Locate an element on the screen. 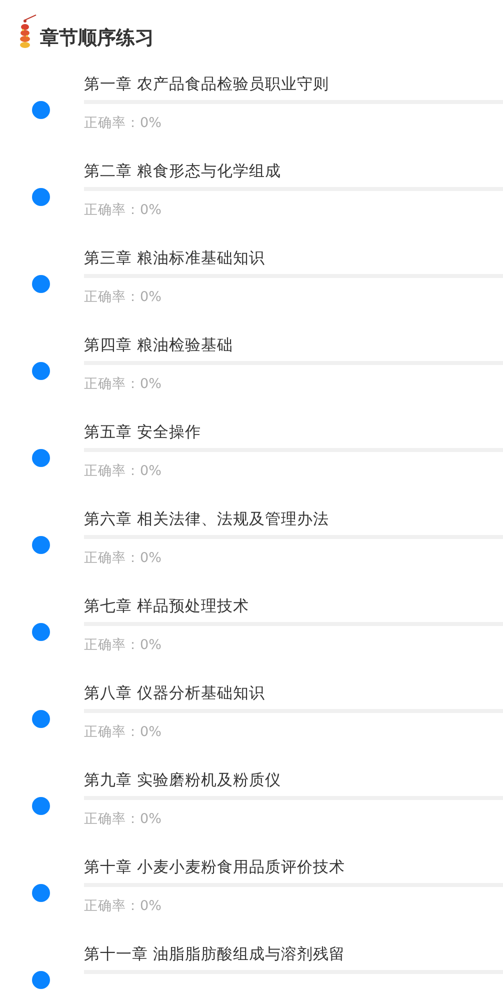  chapter-title: 第四章 粮油检验基础 is located at coordinates (293, 345).